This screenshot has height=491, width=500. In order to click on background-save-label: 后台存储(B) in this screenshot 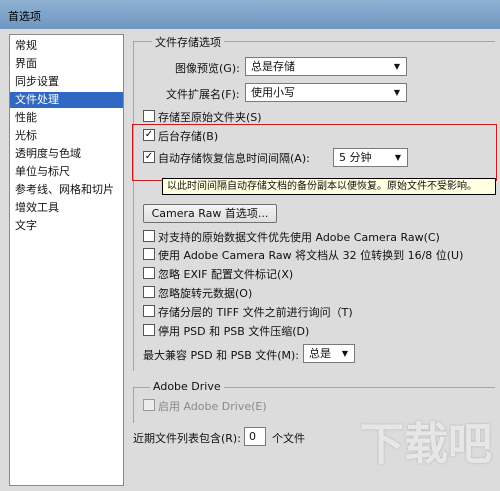, I will do `click(188, 136)`.